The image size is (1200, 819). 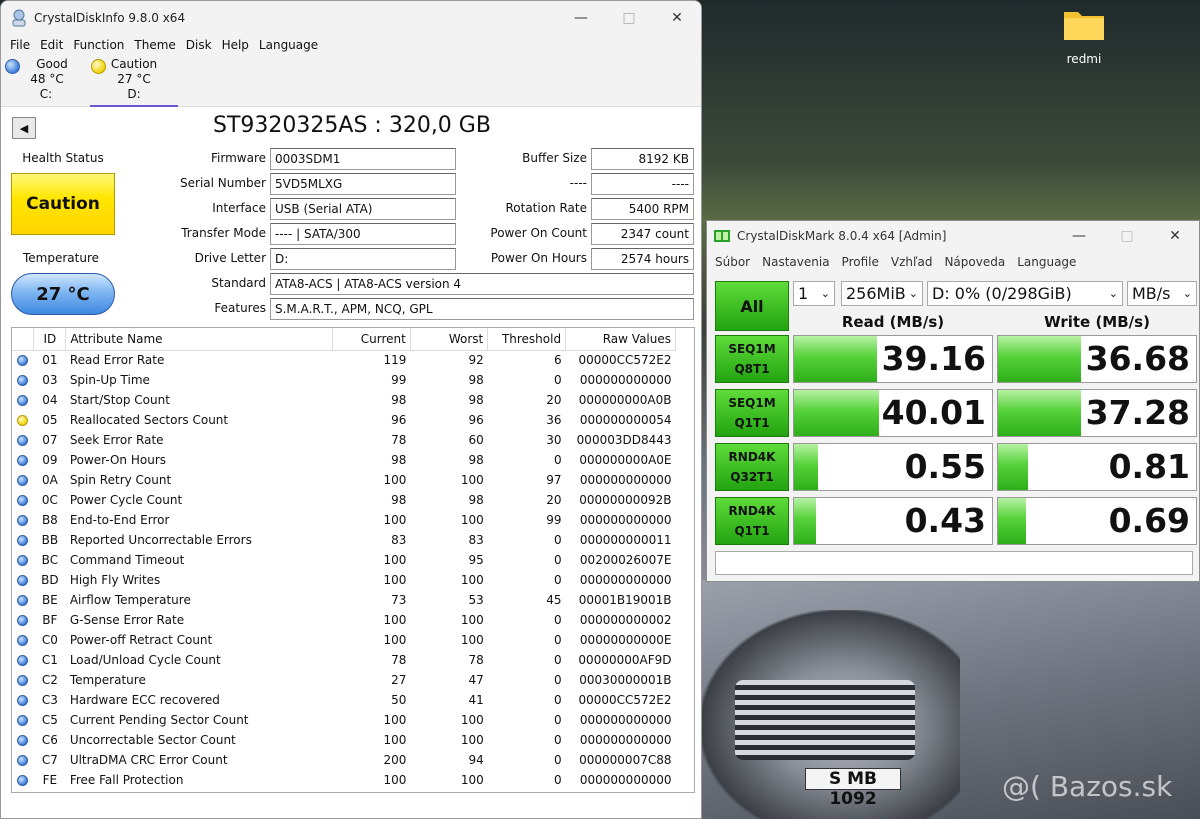 What do you see at coordinates (399, 380) in the screenshot?
I see `current-value: 99` at bounding box center [399, 380].